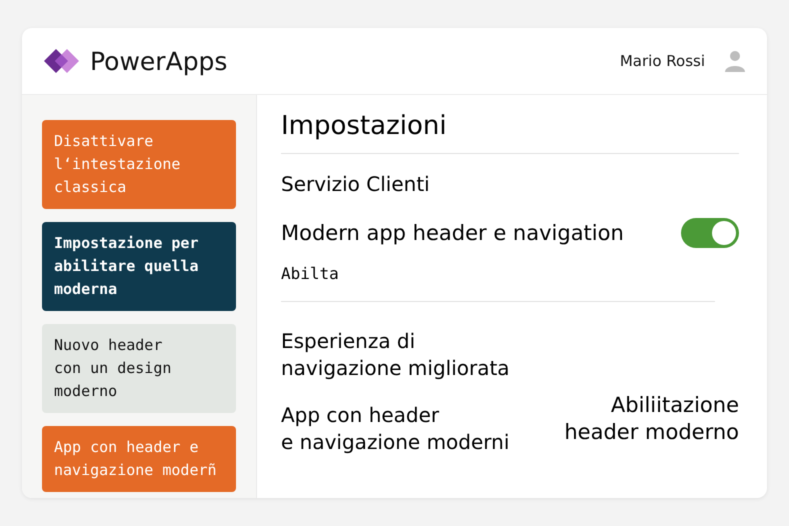  Describe the element at coordinates (510, 132) in the screenshot. I see `page-title: Impostazioni` at that location.